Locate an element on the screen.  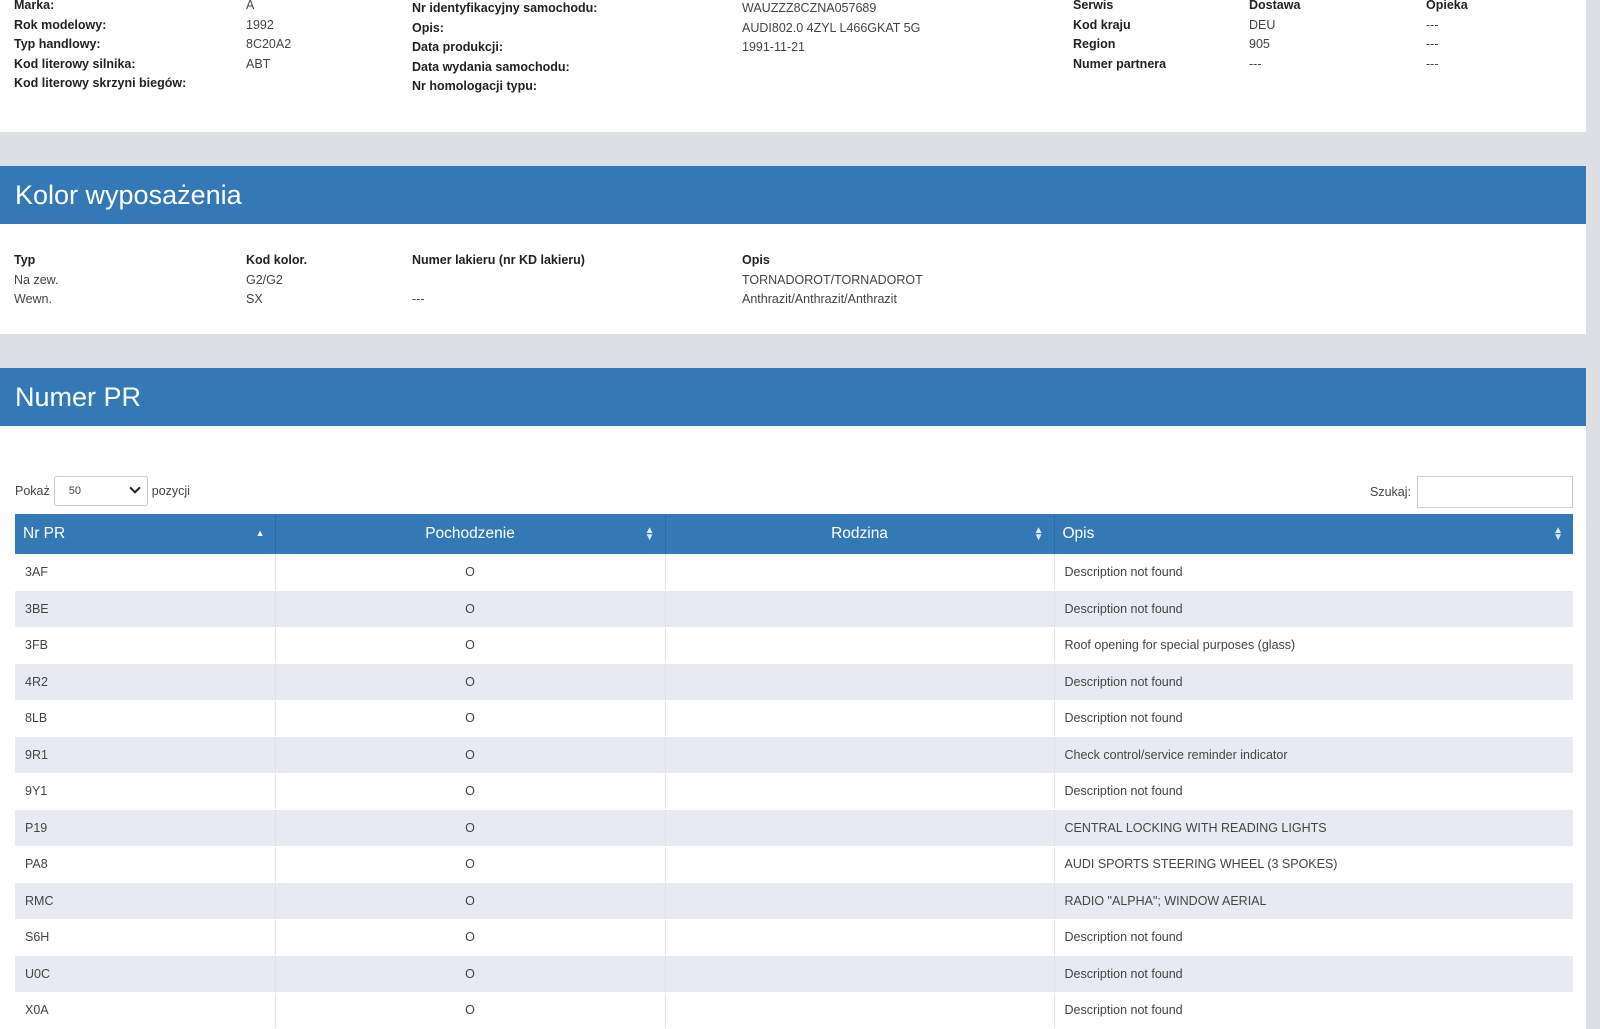
cell-nr-pr: 4R2 is located at coordinates (145, 682).